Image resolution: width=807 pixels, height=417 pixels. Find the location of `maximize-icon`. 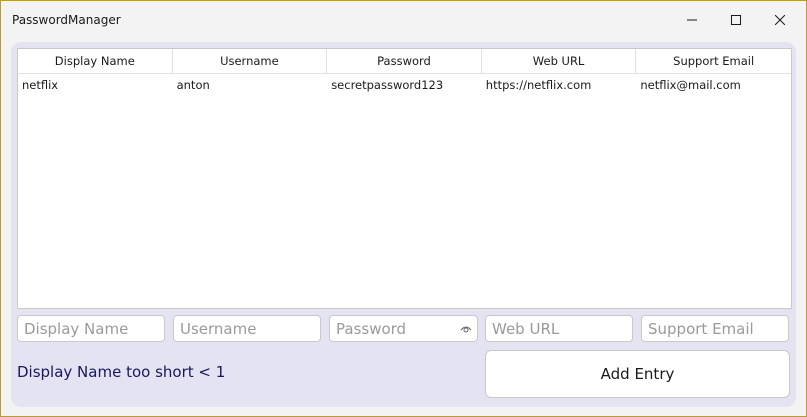

maximize-icon is located at coordinates (736, 20).